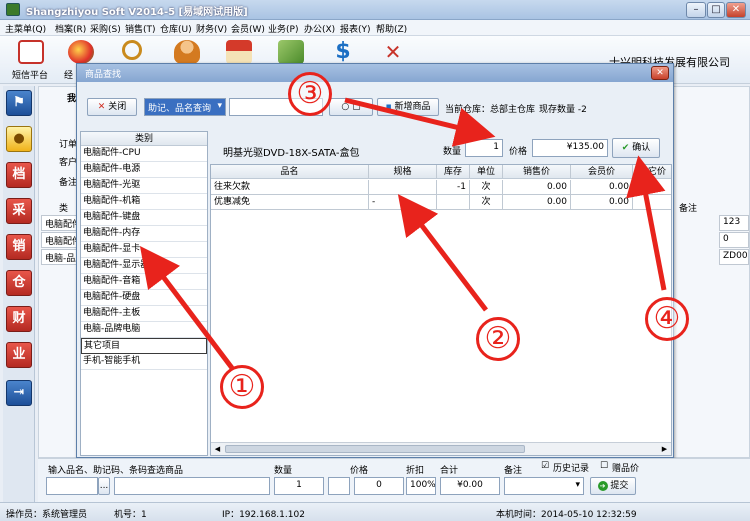 Image resolution: width=750 pixels, height=521 pixels. I want to click on menu-business: 业务(P), so click(283, 28).